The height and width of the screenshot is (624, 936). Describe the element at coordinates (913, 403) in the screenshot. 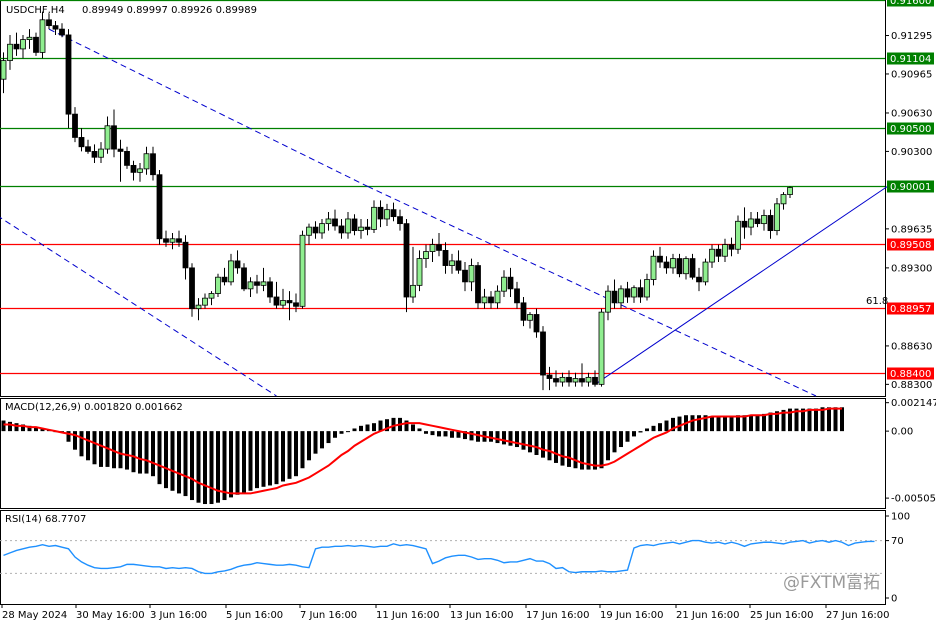

I see `macd-tick-label: 0.002147` at that location.